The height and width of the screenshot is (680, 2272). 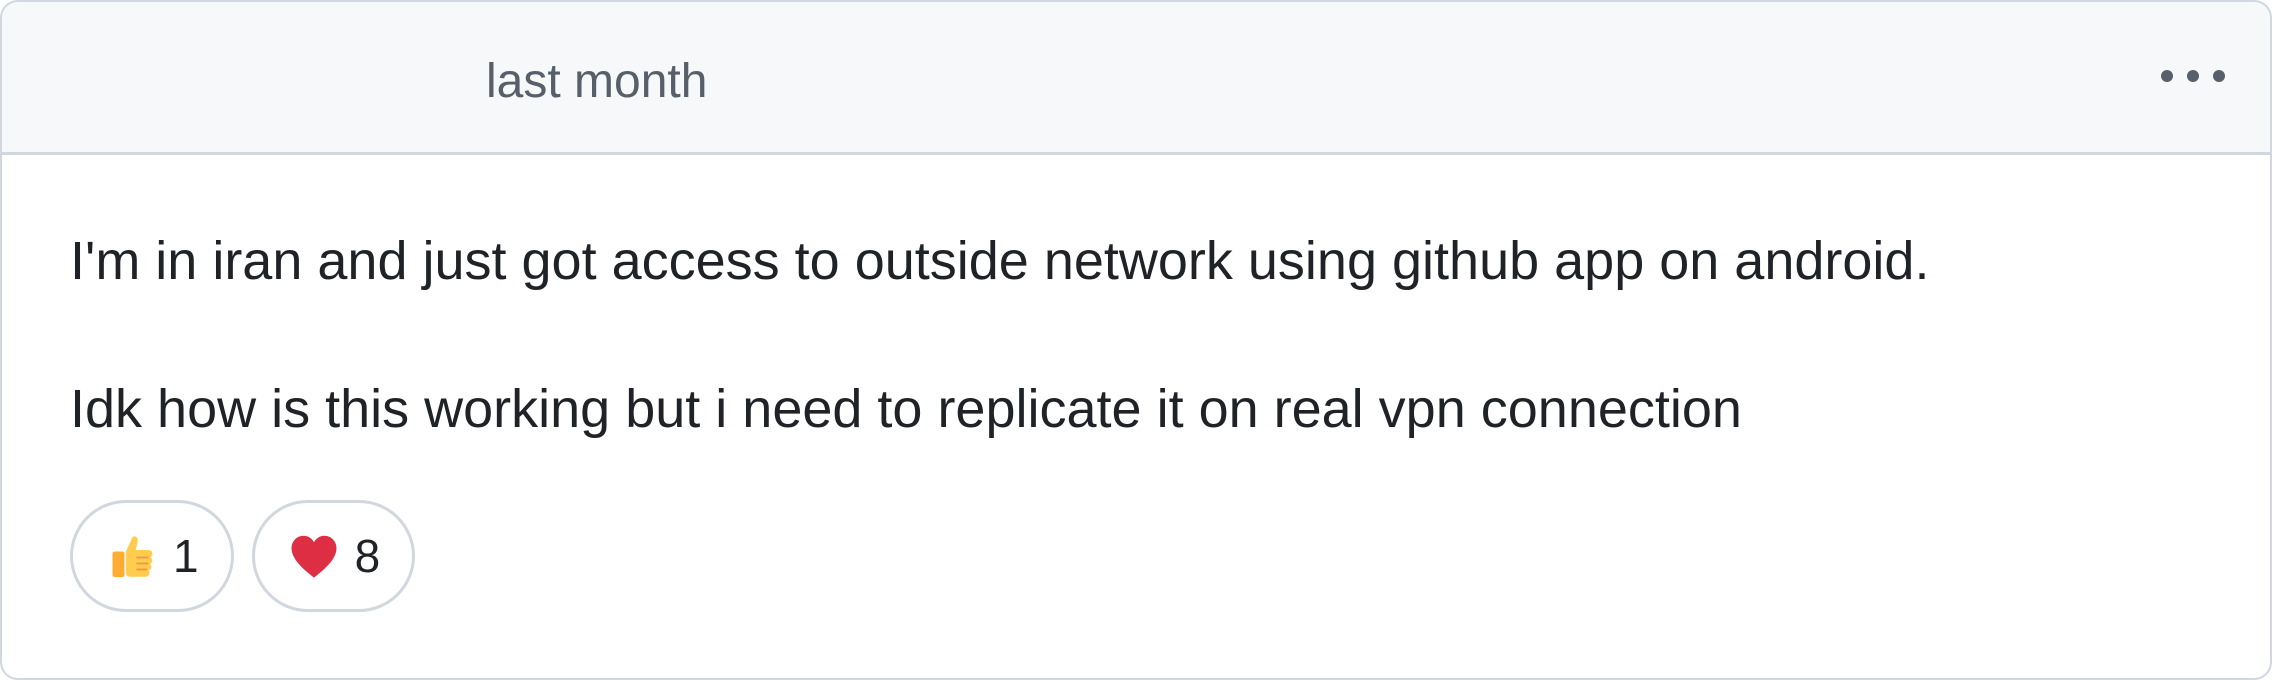 I want to click on comment-options-button, so click(x=2193, y=76).